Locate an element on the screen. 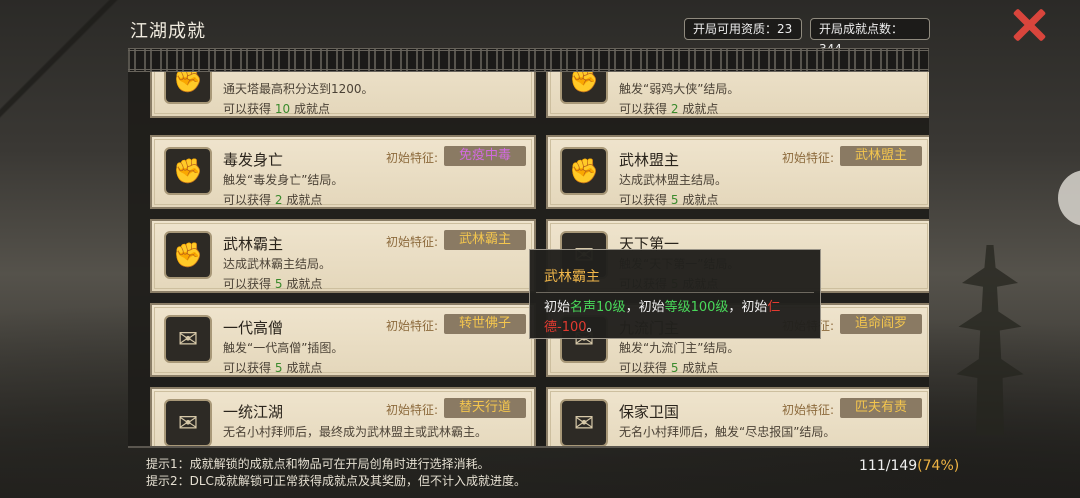 This screenshot has width=1080, height=498. background-bamboo is located at coordinates (60, 75).